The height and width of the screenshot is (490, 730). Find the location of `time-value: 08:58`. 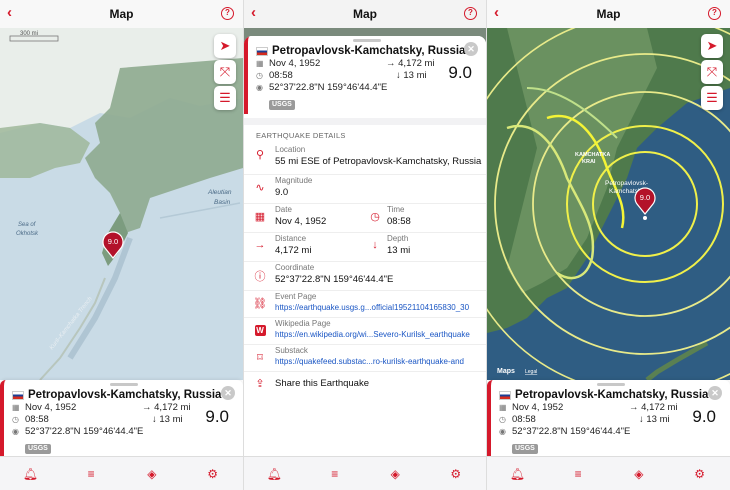

time-value: 08:58 is located at coordinates (524, 419).